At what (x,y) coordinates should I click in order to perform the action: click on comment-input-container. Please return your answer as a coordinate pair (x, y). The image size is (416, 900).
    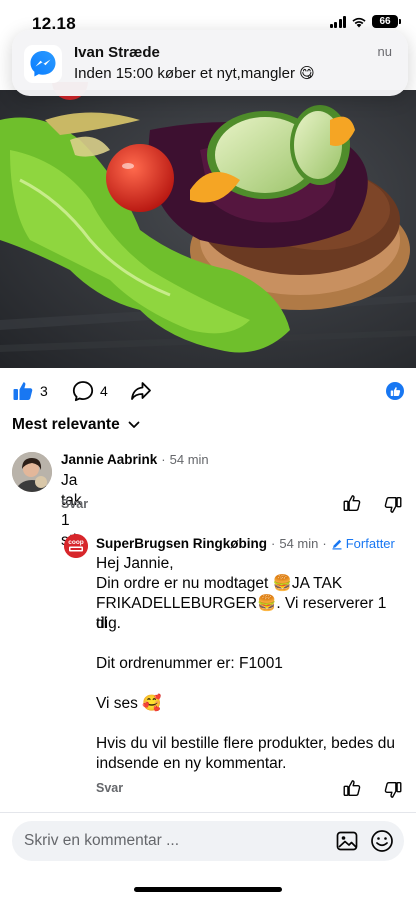
    Looking at the image, I should click on (208, 841).